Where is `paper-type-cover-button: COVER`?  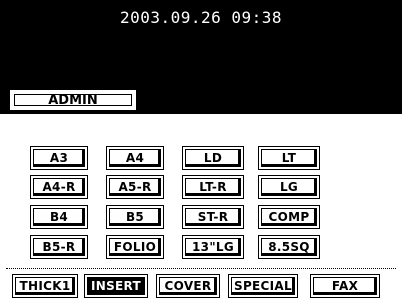
paper-type-cover-button: COVER is located at coordinates (188, 286).